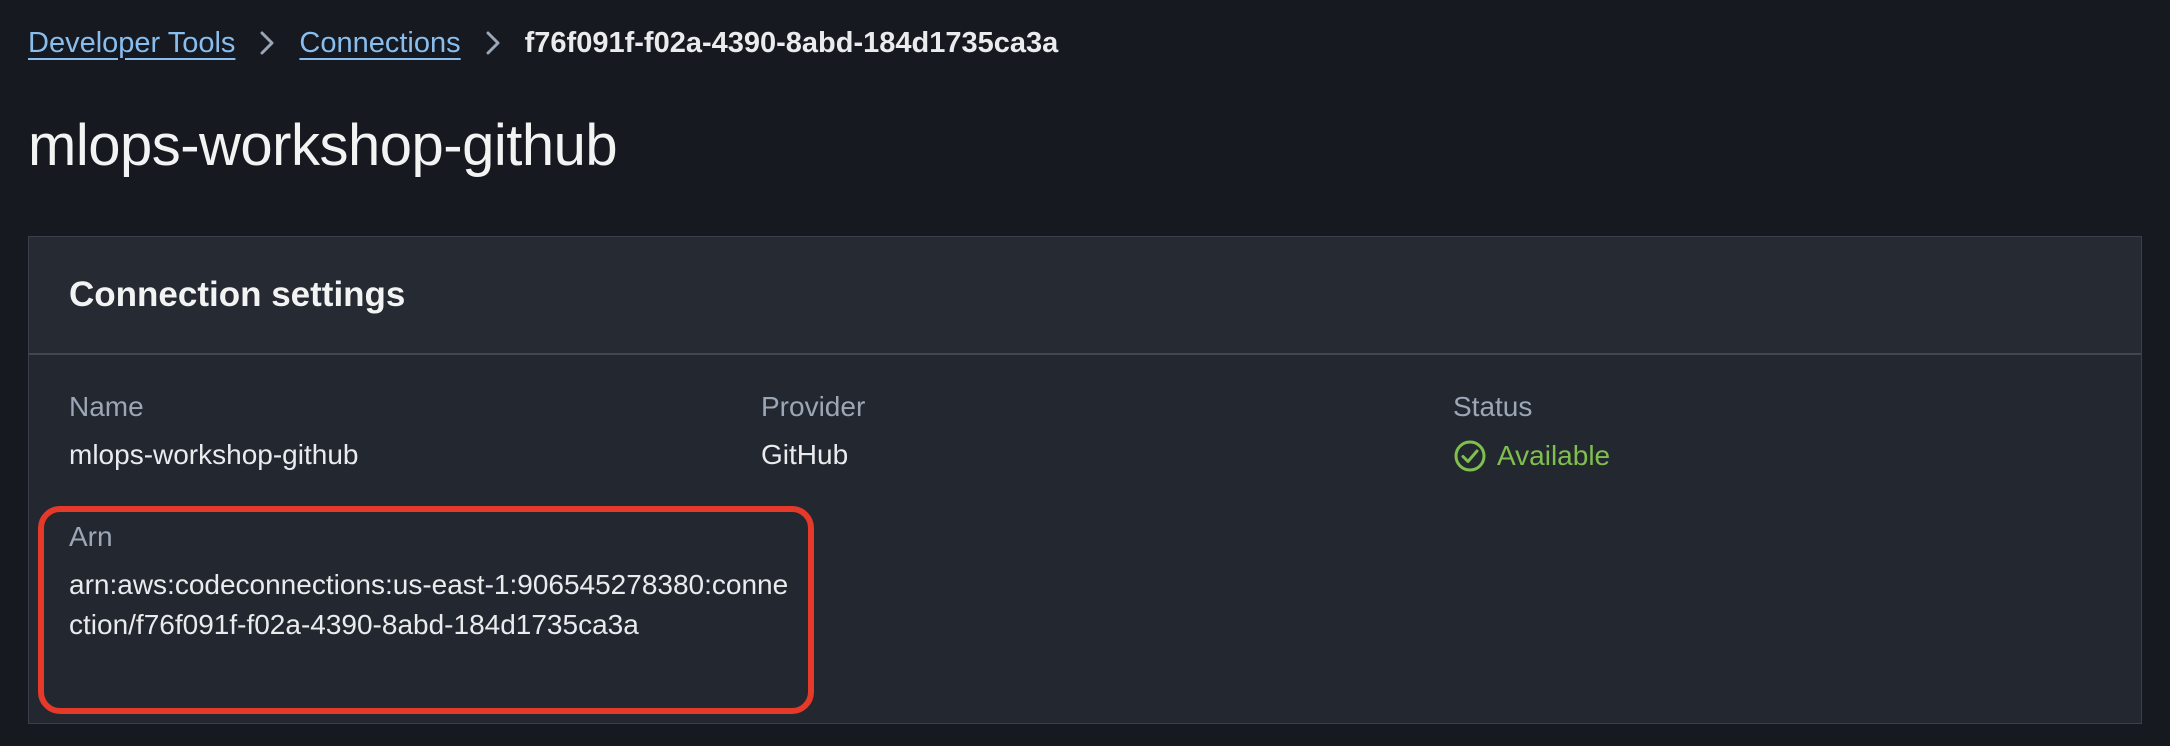 Image resolution: width=2170 pixels, height=746 pixels. I want to click on breadcrumb-connections-link: Connections, so click(379, 43).